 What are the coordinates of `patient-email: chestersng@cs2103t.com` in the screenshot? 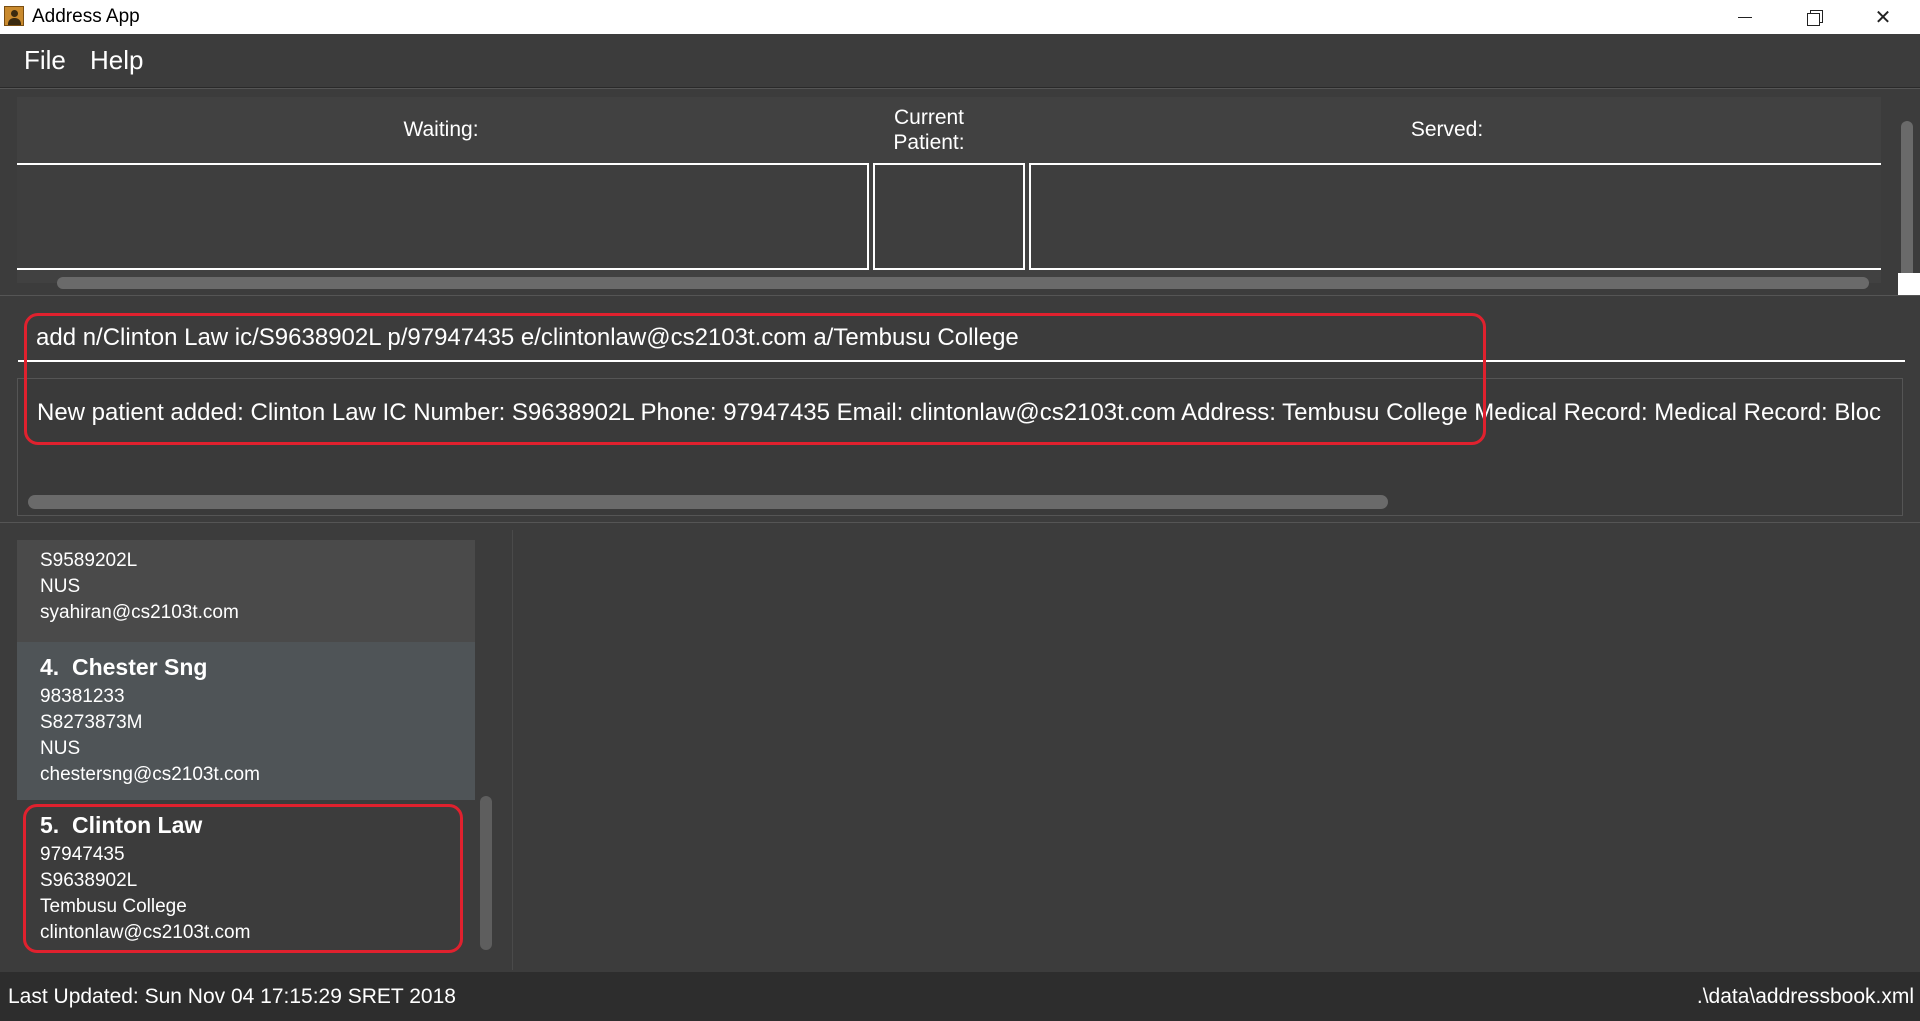 It's located at (150, 774).